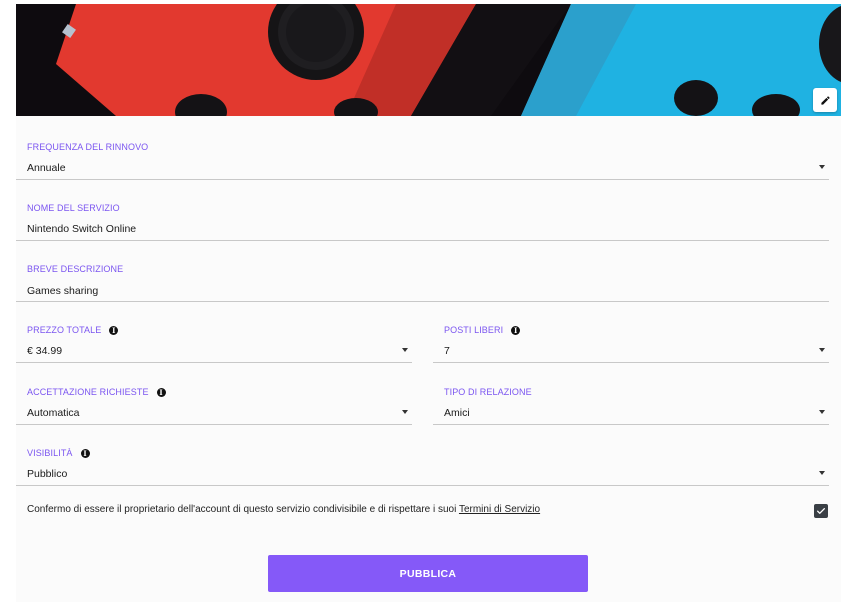  I want to click on acceptance-label: ACCETTAZIONE RICHIESTE i, so click(96, 392).